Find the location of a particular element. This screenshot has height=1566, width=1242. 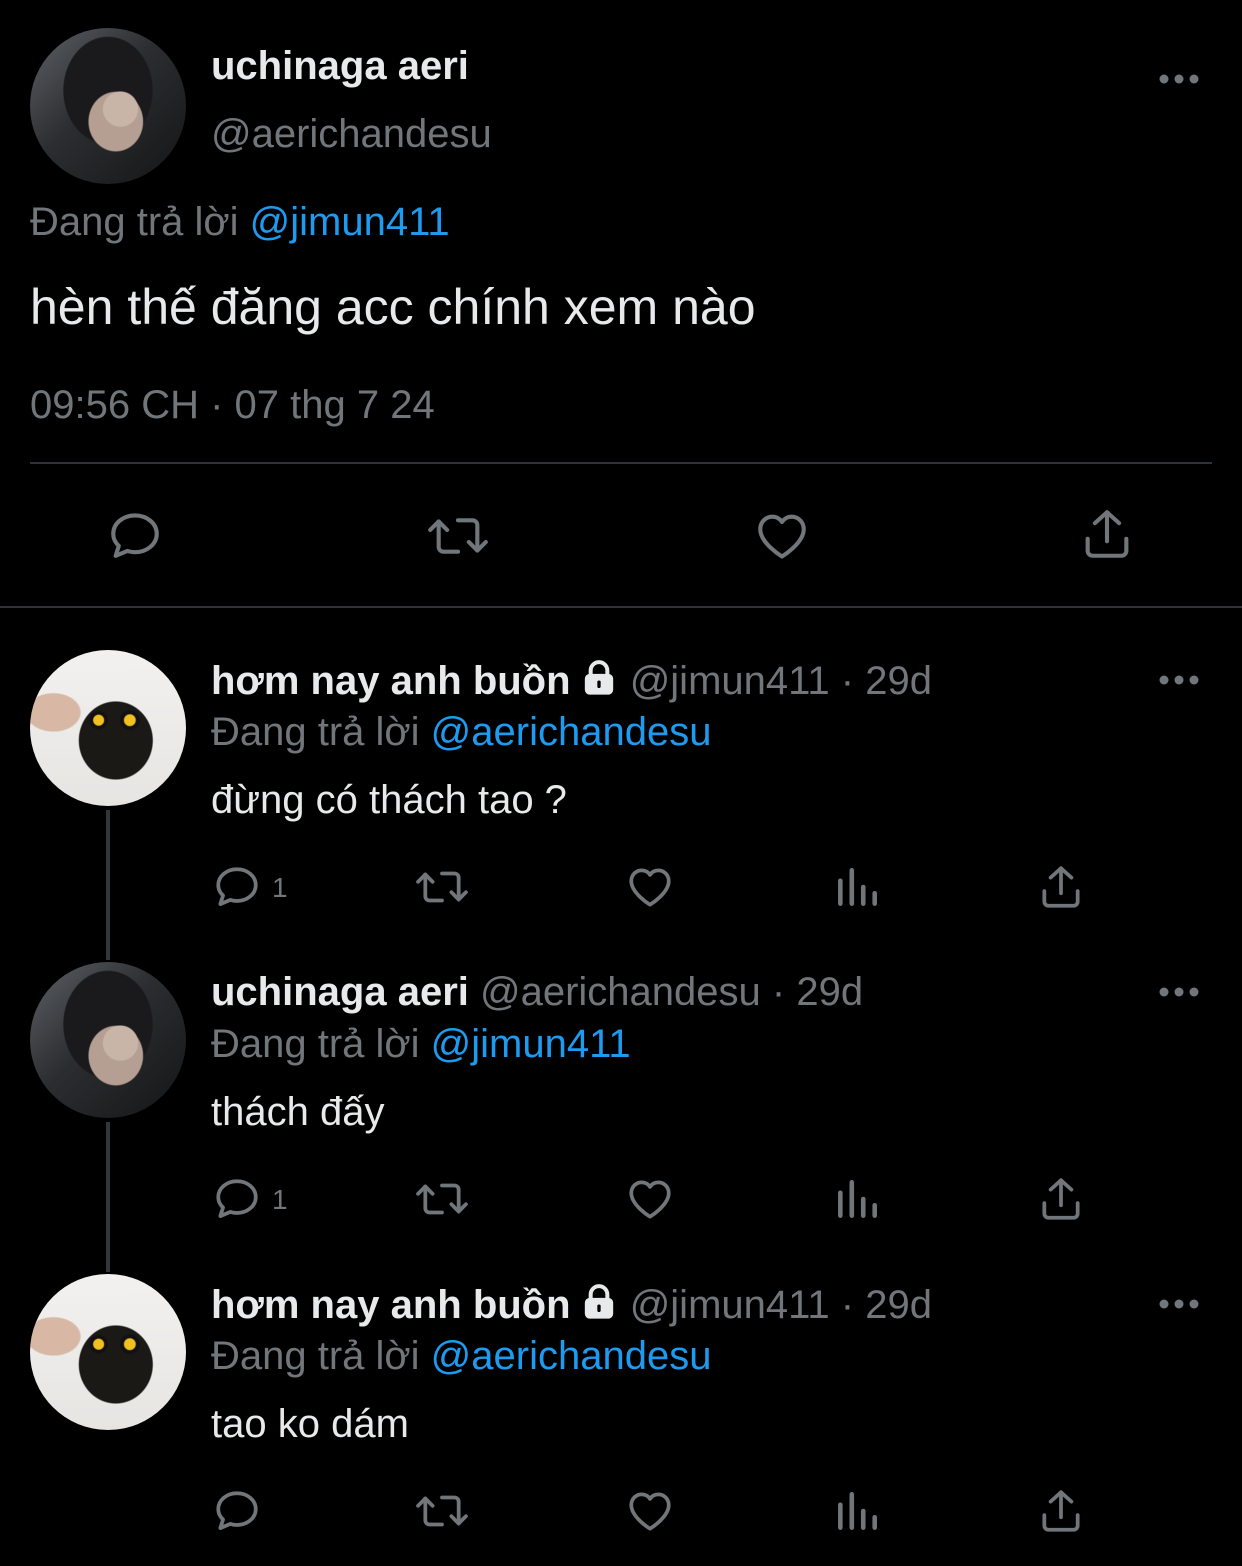

tweet-text: đừng có thách tao ? is located at coordinates (389, 800).